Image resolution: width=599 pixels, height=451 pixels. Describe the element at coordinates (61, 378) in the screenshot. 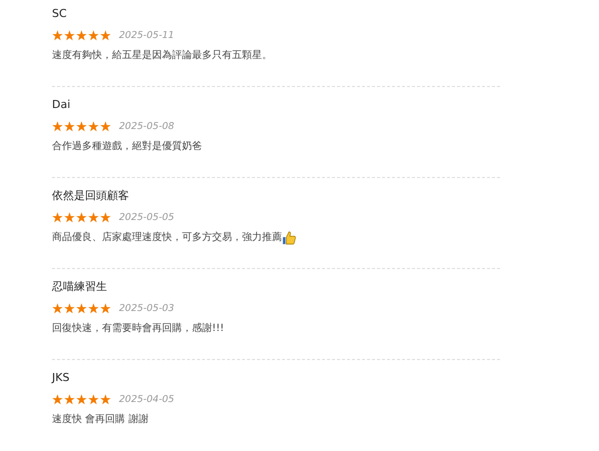

I see `reviewer-name: JKS` at that location.